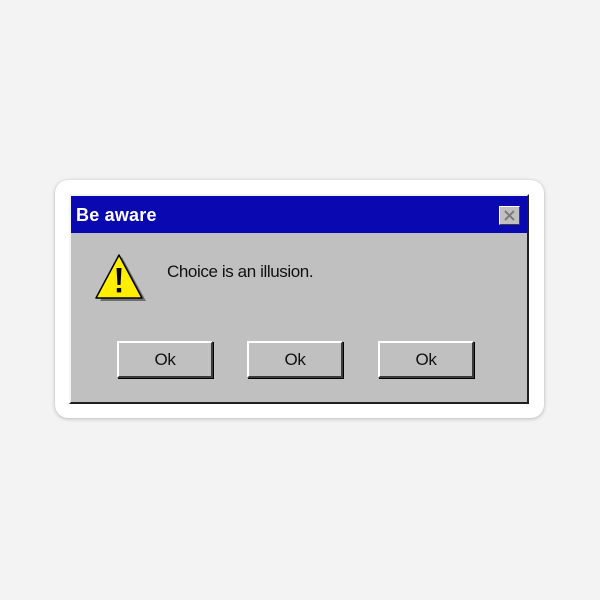 The width and height of the screenshot is (600, 600). Describe the element at coordinates (295, 359) in the screenshot. I see `ok-button-2: Ok` at that location.